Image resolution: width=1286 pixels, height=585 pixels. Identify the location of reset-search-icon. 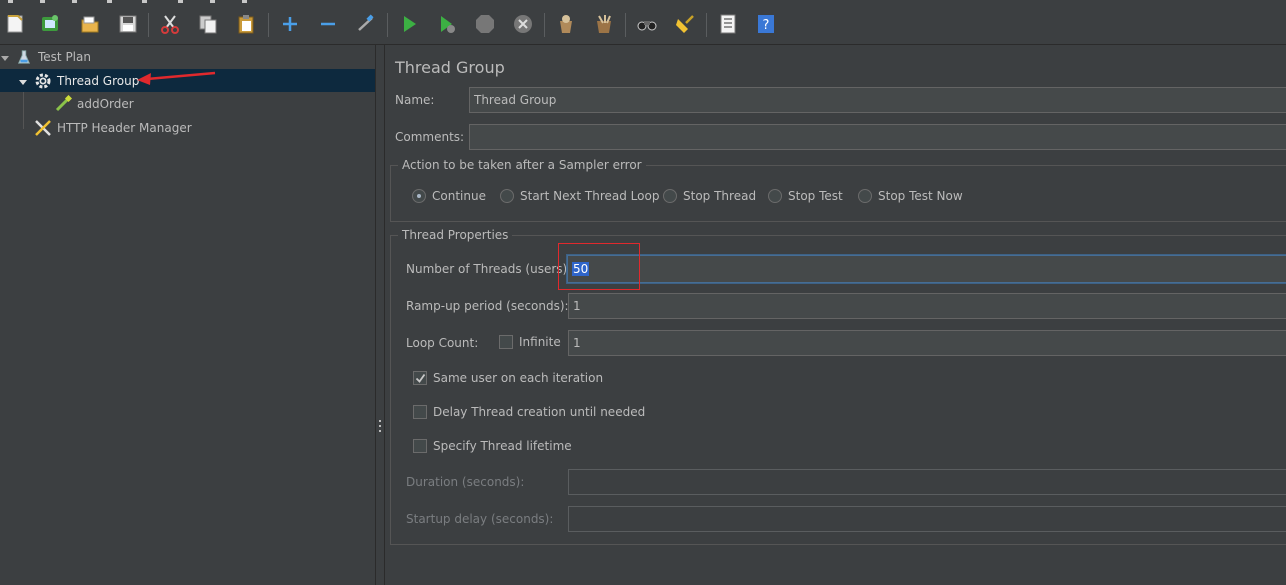
(685, 24).